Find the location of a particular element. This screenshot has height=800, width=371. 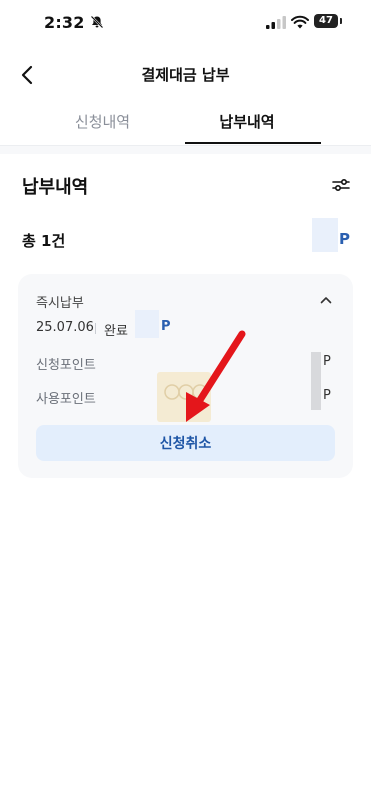

active-tab-indicator is located at coordinates (253, 143).